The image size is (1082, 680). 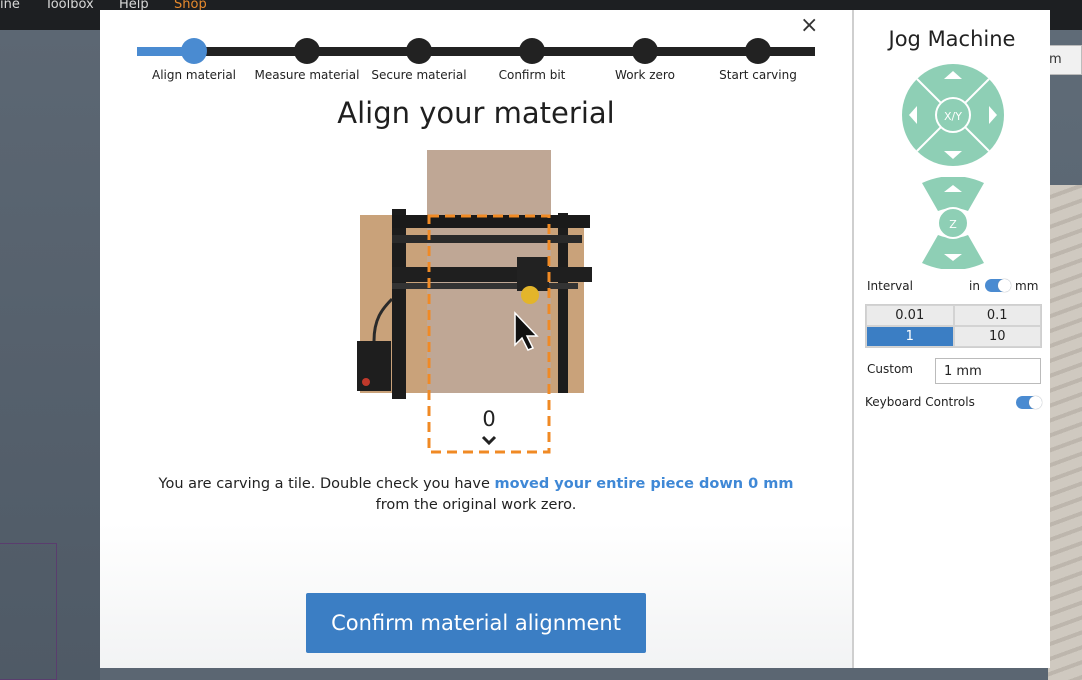 I want to click on menu-item-toolbox: Toolbox, so click(x=69, y=6).